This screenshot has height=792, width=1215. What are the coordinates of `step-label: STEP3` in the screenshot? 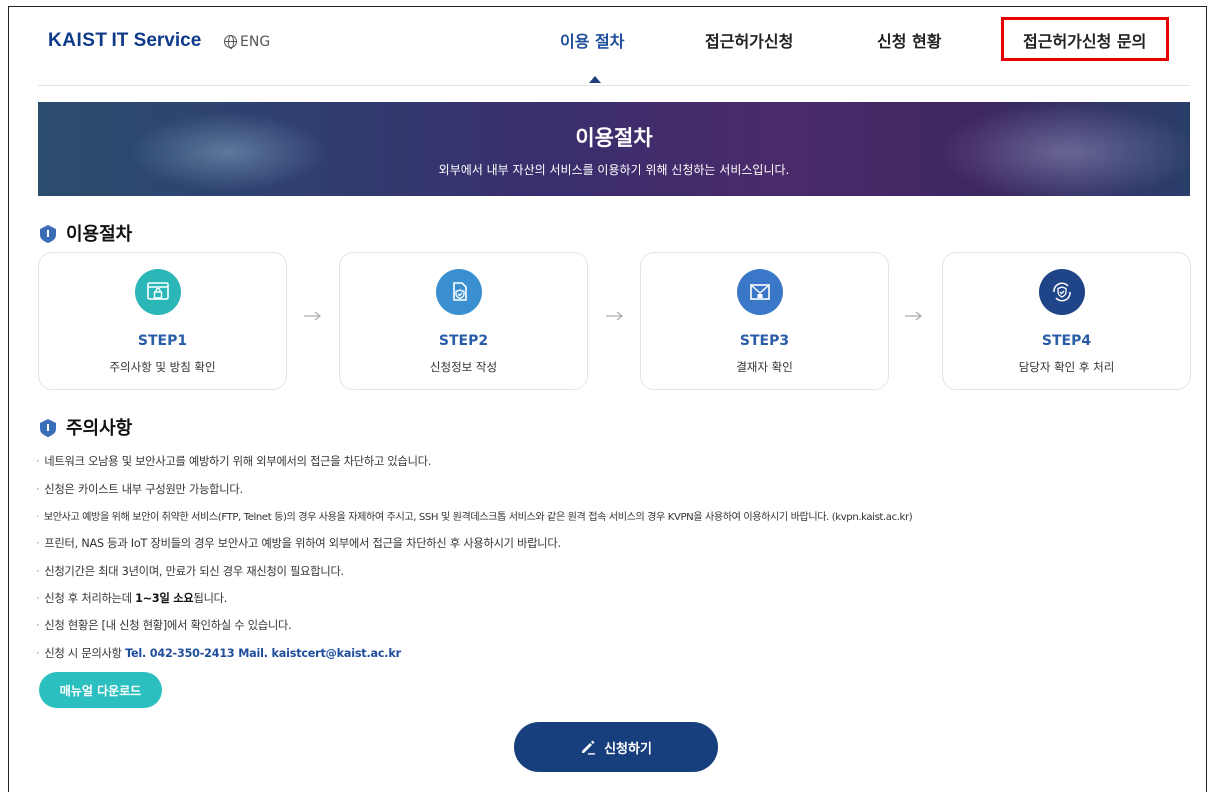 It's located at (764, 341).